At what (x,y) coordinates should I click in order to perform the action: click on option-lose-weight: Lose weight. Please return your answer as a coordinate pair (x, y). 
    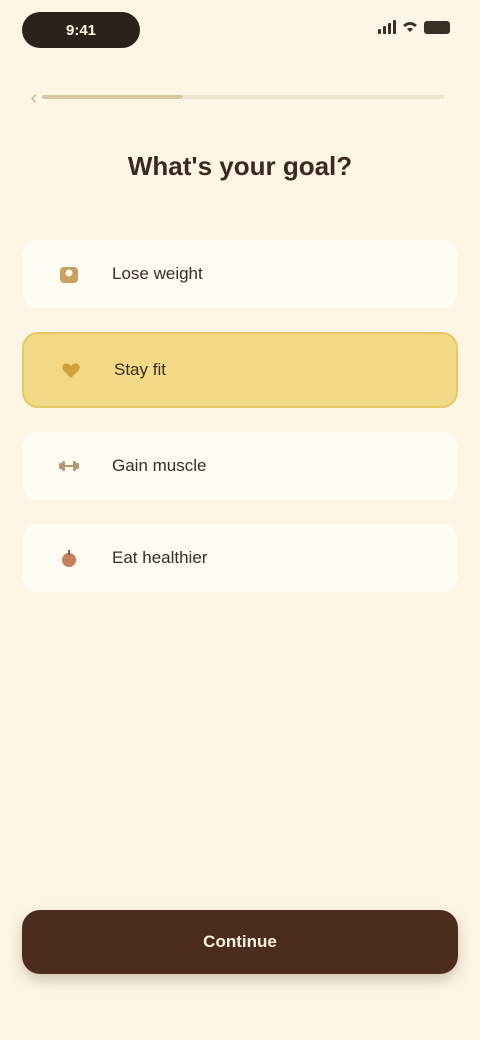
    Looking at the image, I should click on (240, 274).